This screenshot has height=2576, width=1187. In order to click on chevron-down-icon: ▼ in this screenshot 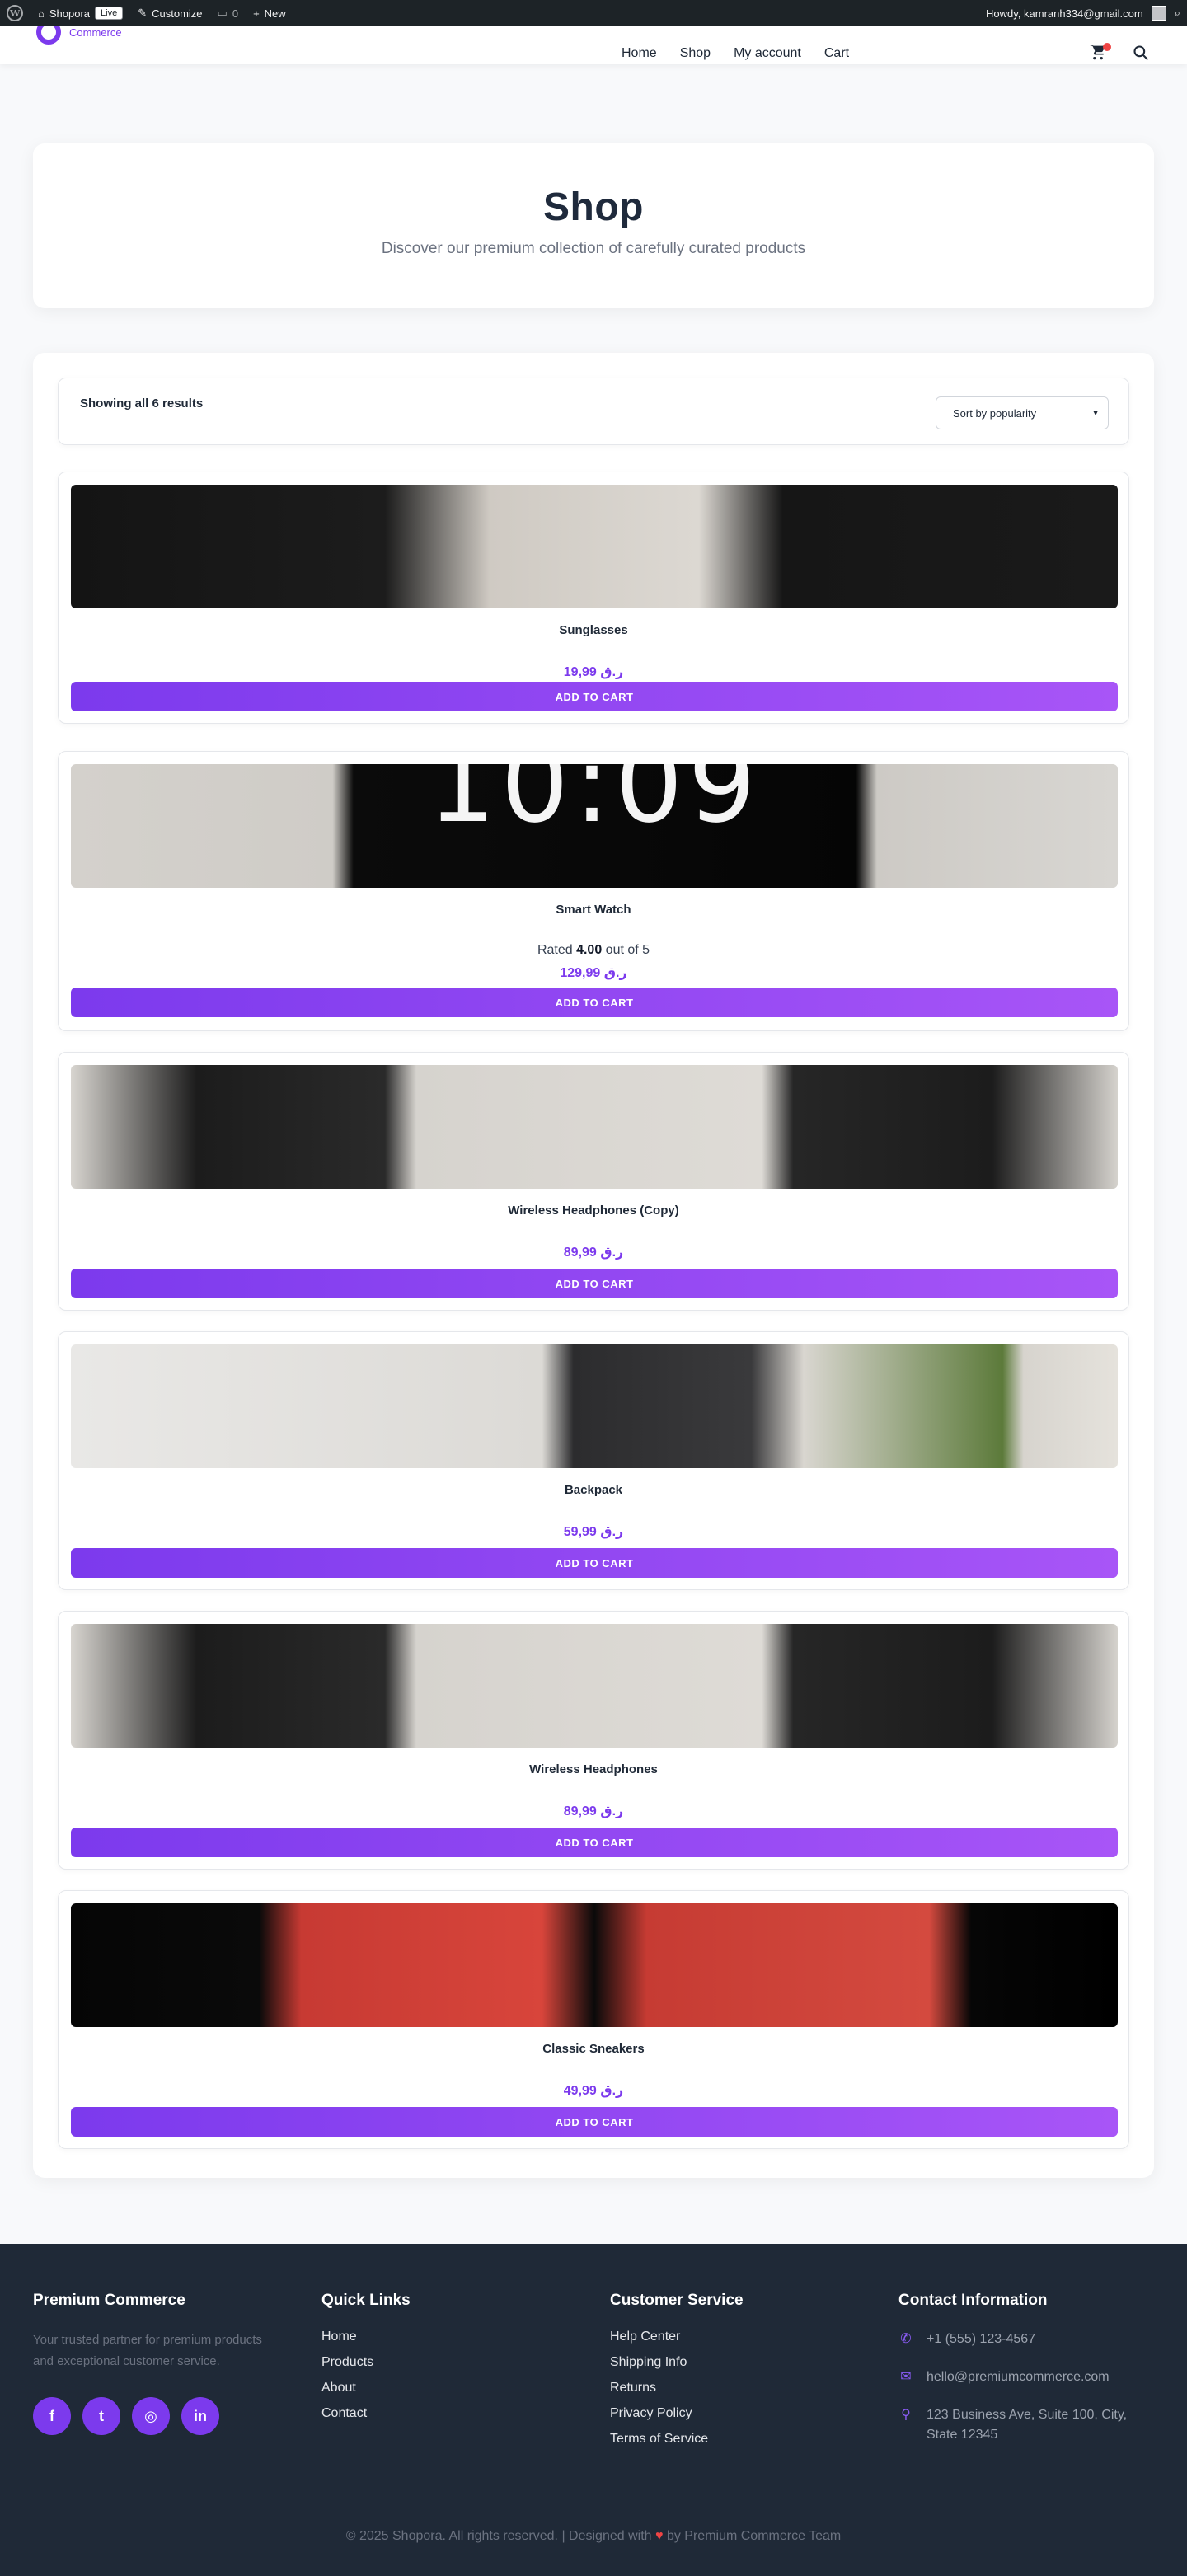, I will do `click(1095, 413)`.